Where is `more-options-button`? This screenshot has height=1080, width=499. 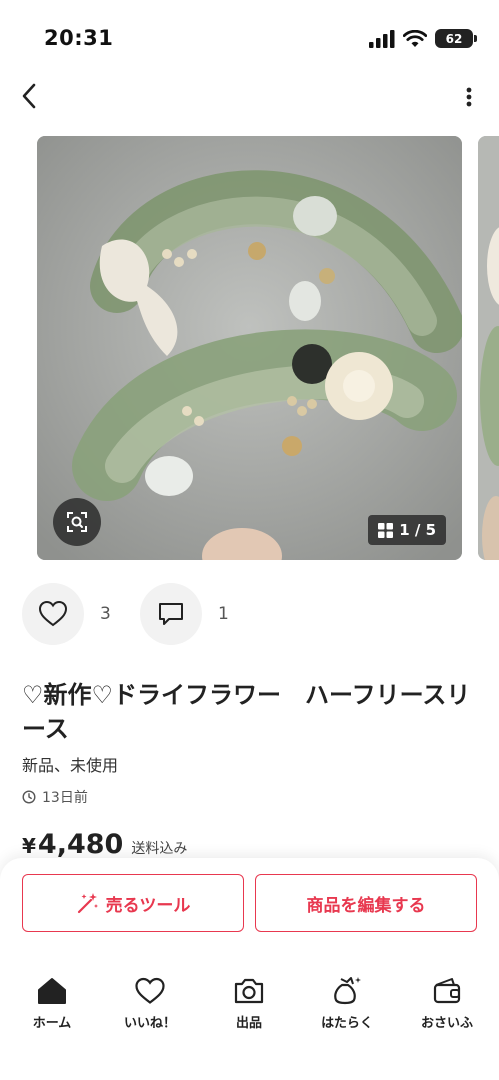
more-options-button is located at coordinates (469, 97).